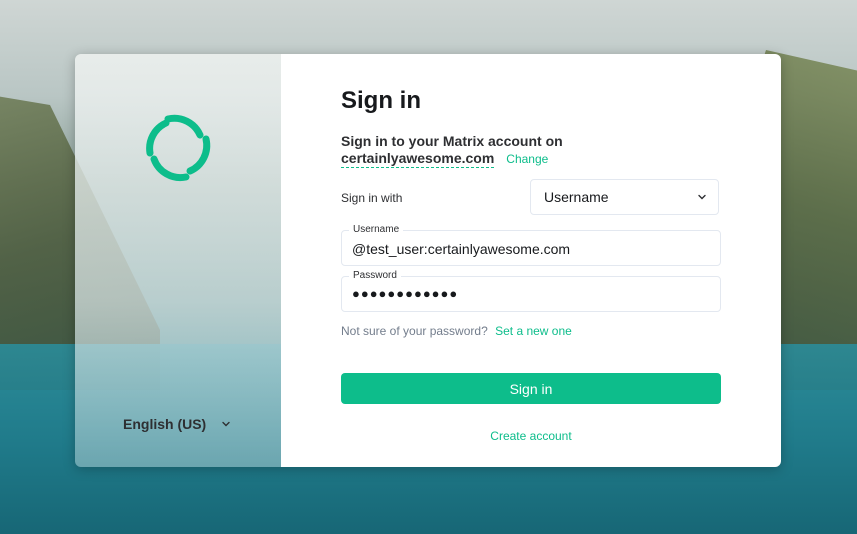 The width and height of the screenshot is (857, 534). What do you see at coordinates (414, 331) in the screenshot?
I see `forgot-password-text: Not sure of your password?` at bounding box center [414, 331].